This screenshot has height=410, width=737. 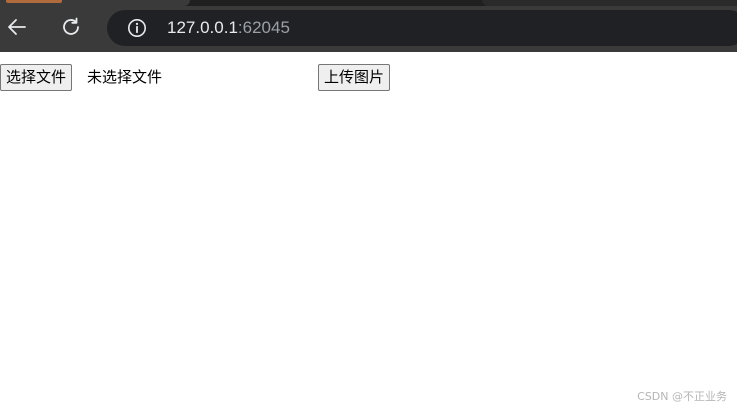 I want to click on choose-file-button: 选择文件, so click(x=36, y=77).